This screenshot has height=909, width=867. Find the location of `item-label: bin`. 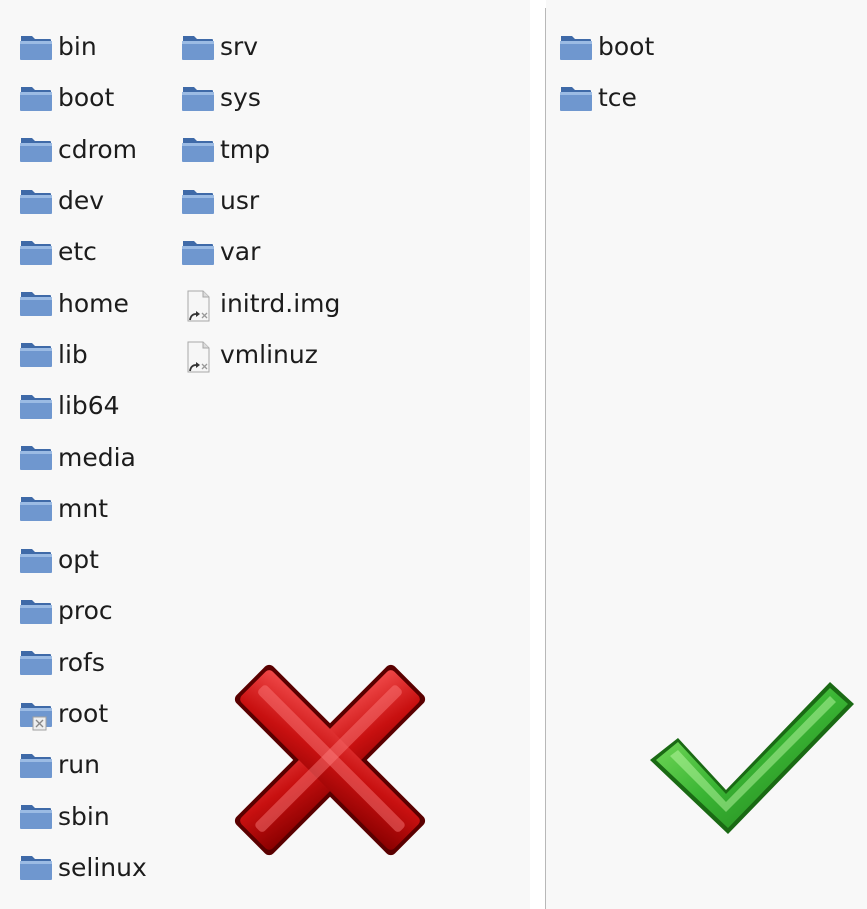

item-label: bin is located at coordinates (77, 47).